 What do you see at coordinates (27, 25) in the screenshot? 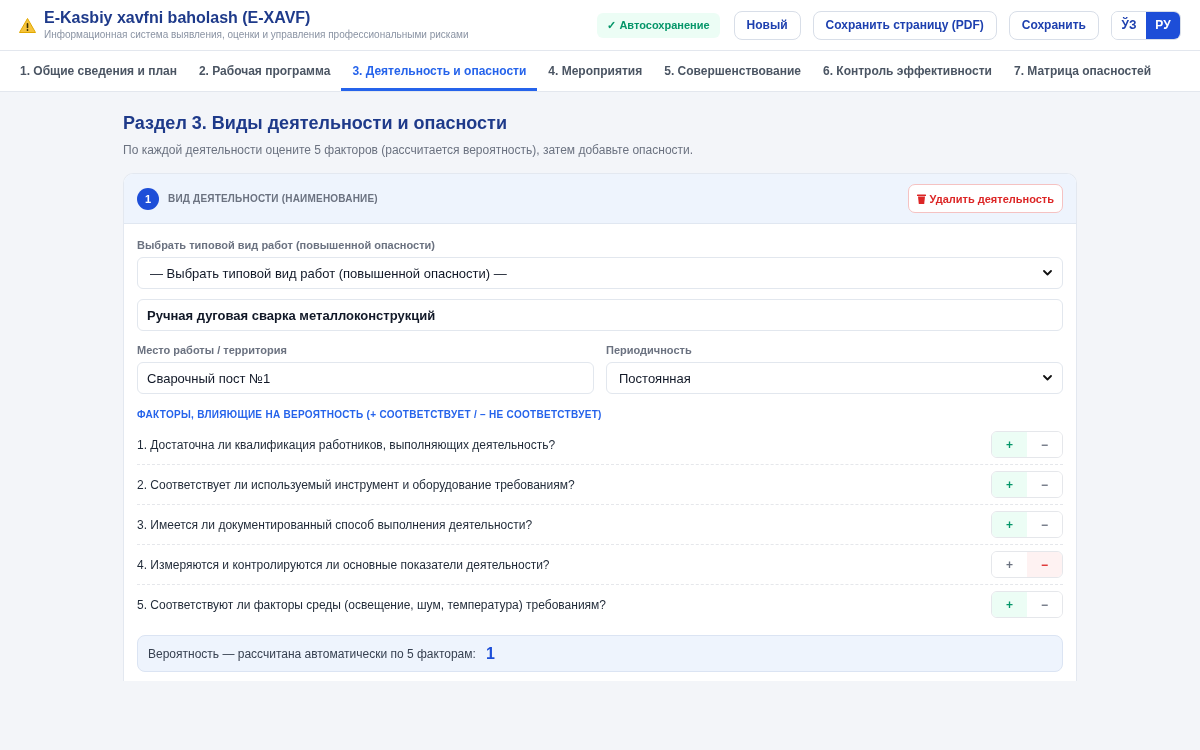
I see `warning-icon` at bounding box center [27, 25].